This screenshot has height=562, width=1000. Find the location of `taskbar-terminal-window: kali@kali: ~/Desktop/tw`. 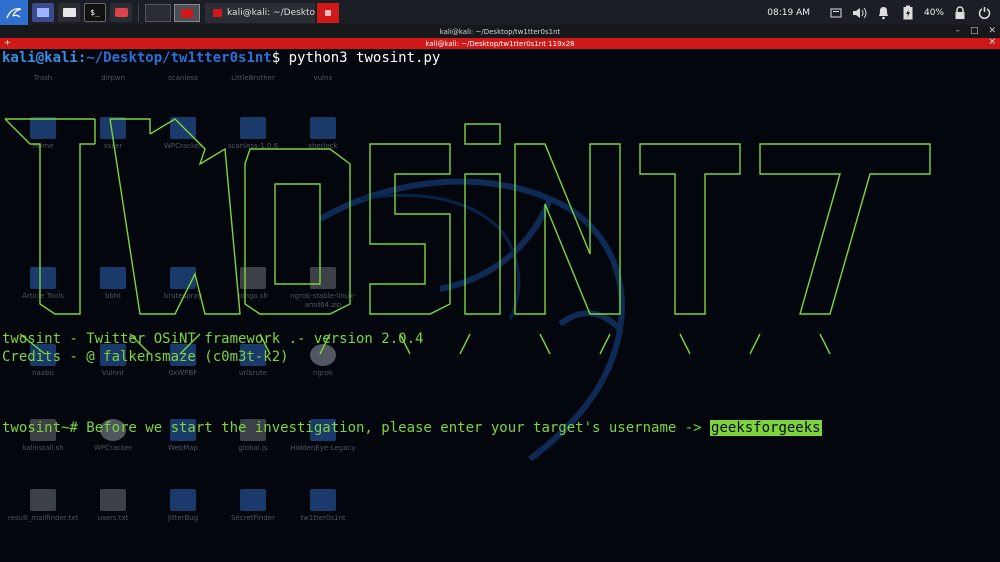

taskbar-terminal-window: kali@kali: ~/Desktop/tw is located at coordinates (260, 12).